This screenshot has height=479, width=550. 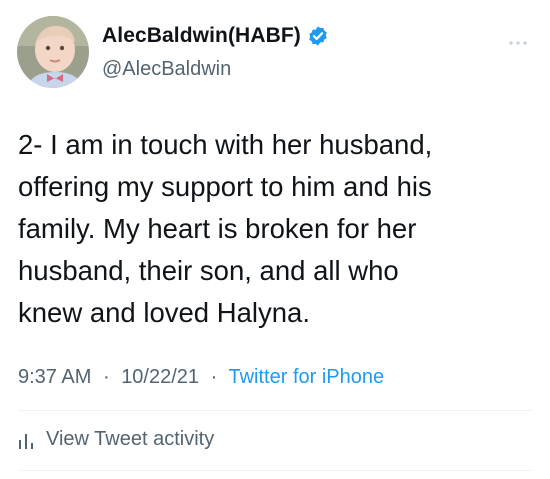 I want to click on tweet-date: 10/22/21, so click(x=160, y=377).